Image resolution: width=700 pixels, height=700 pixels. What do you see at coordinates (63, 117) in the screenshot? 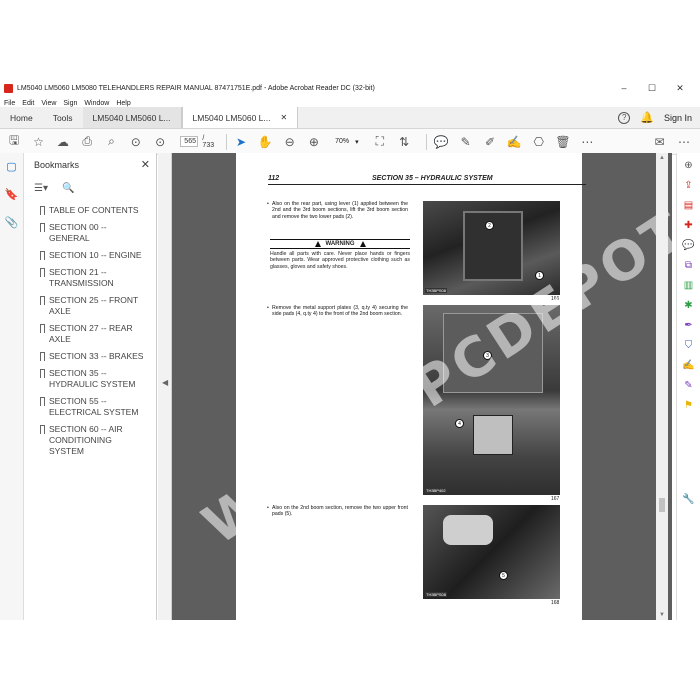
I see `tab-tools: Tools` at bounding box center [63, 117].